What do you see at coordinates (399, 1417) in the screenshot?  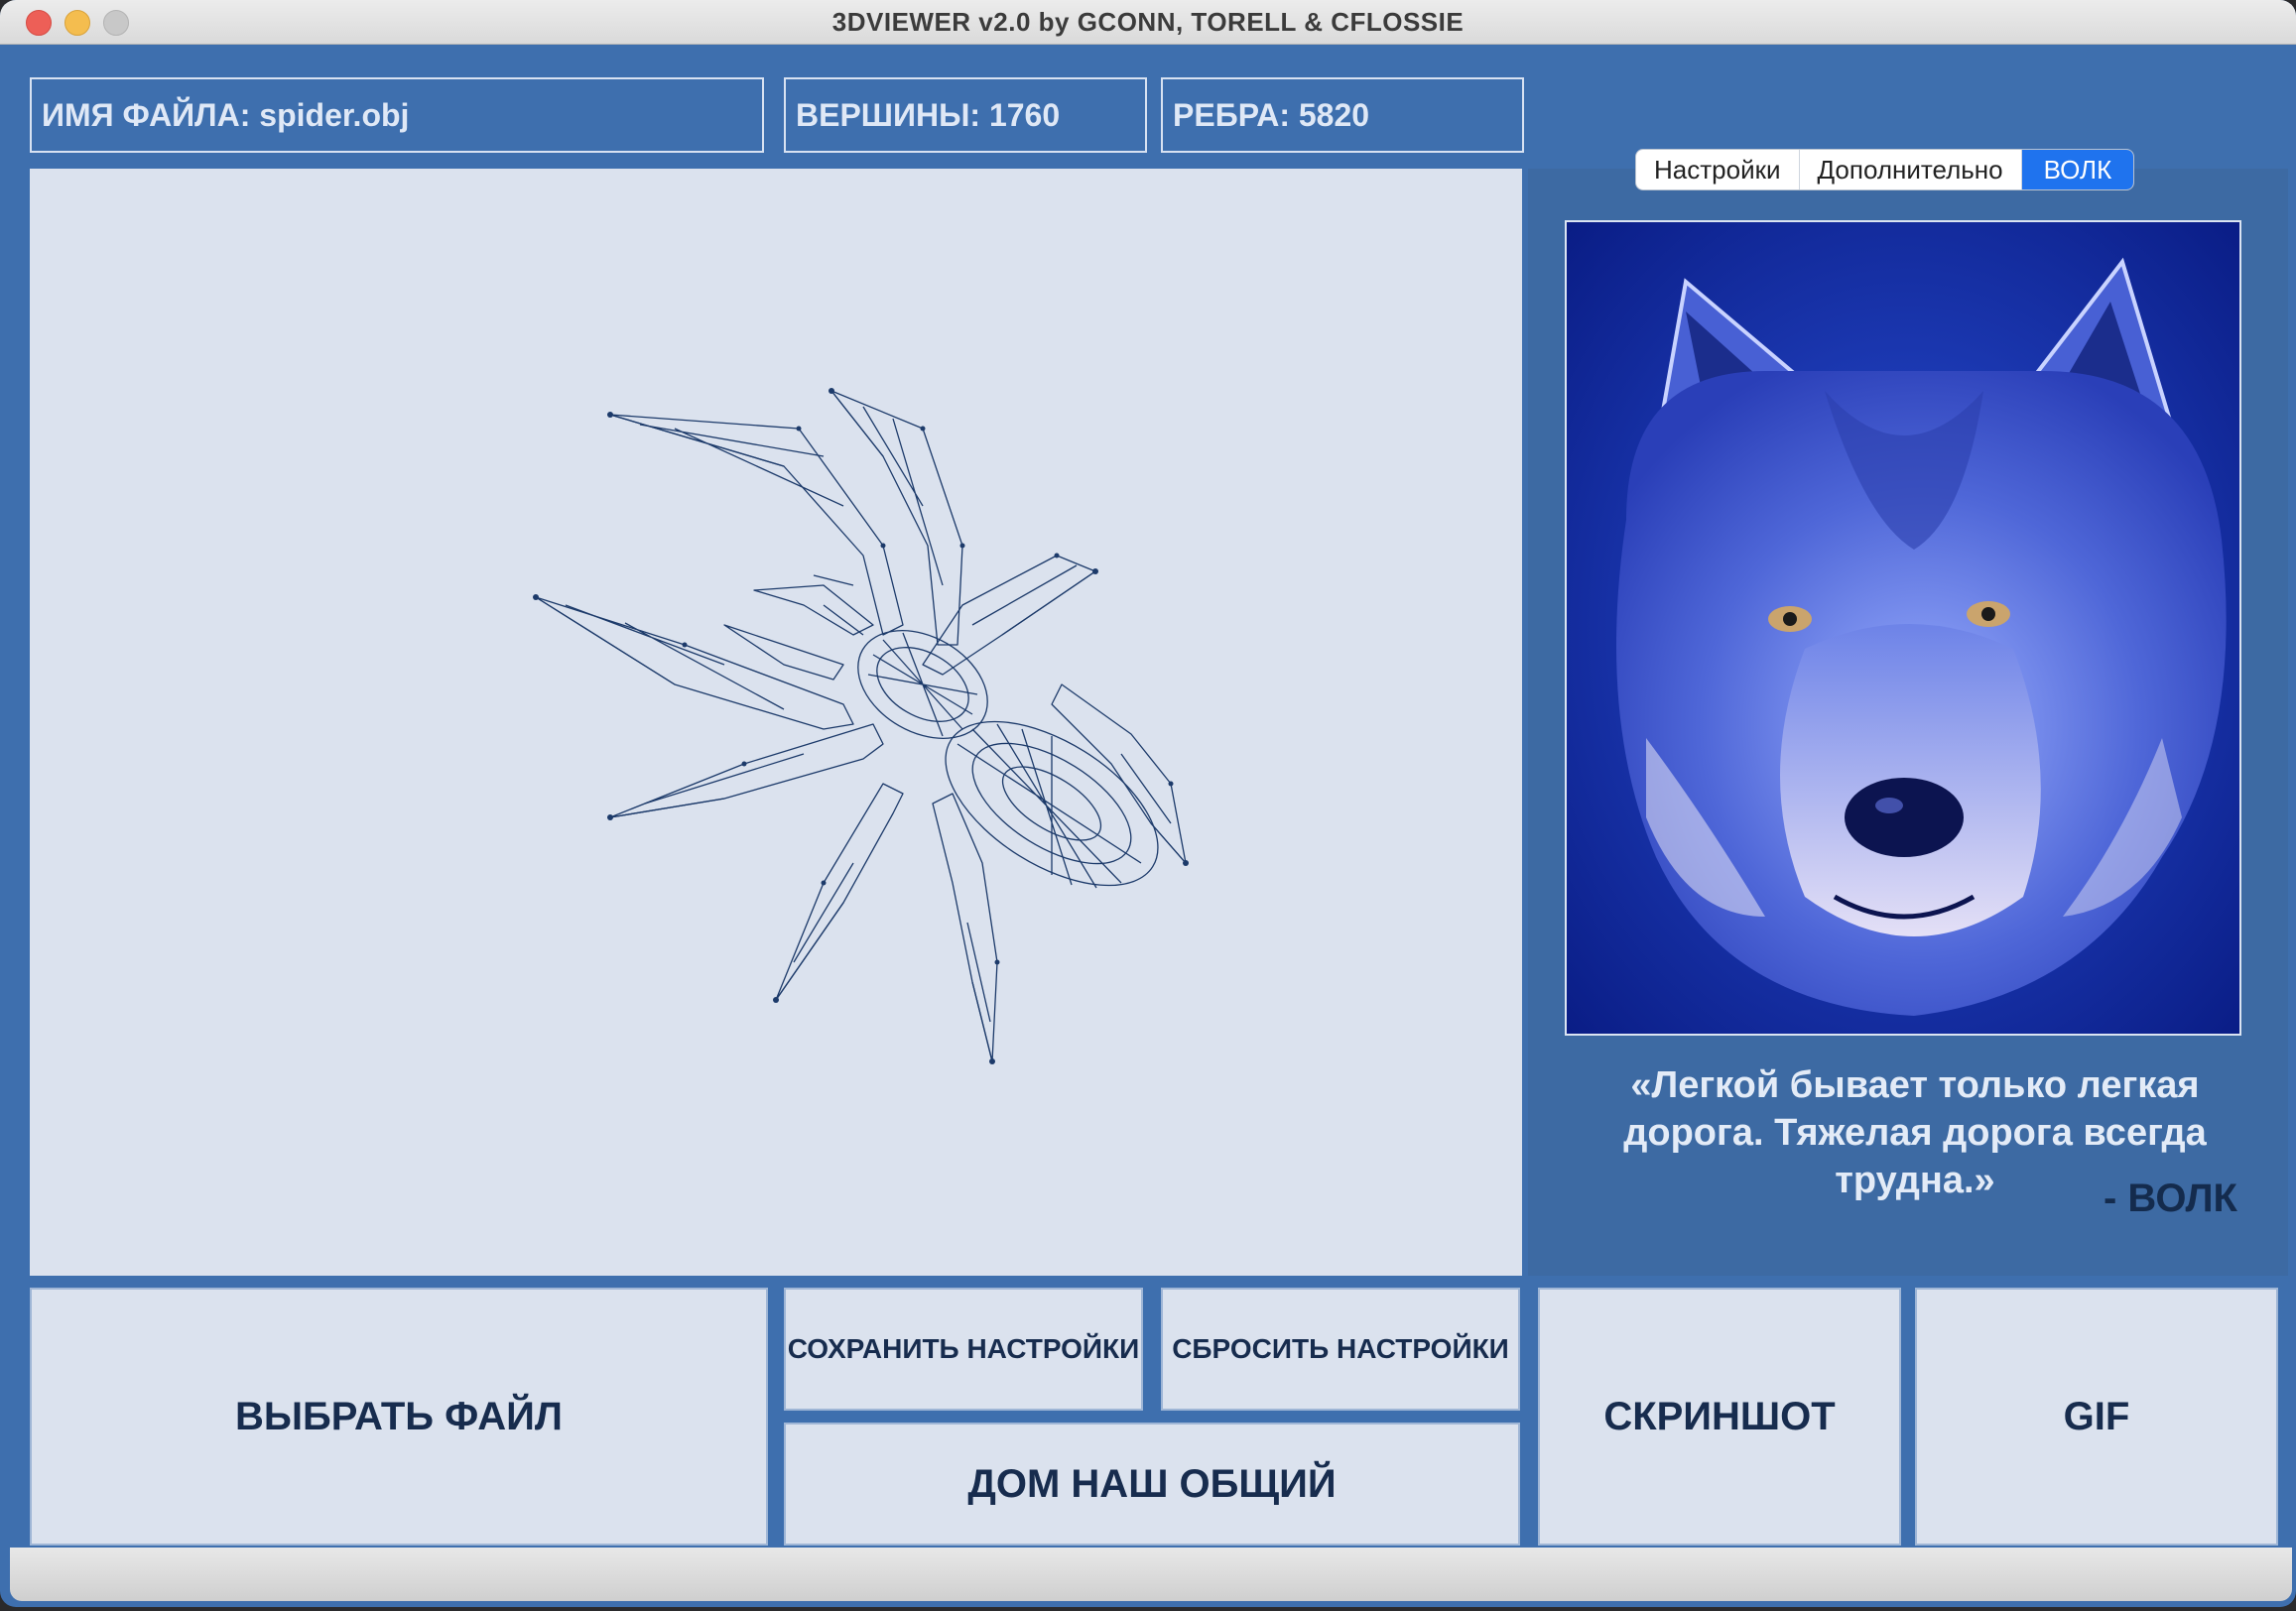 I see `choose-file-button: ВЫБРАТЬ ФАЙЛ` at bounding box center [399, 1417].